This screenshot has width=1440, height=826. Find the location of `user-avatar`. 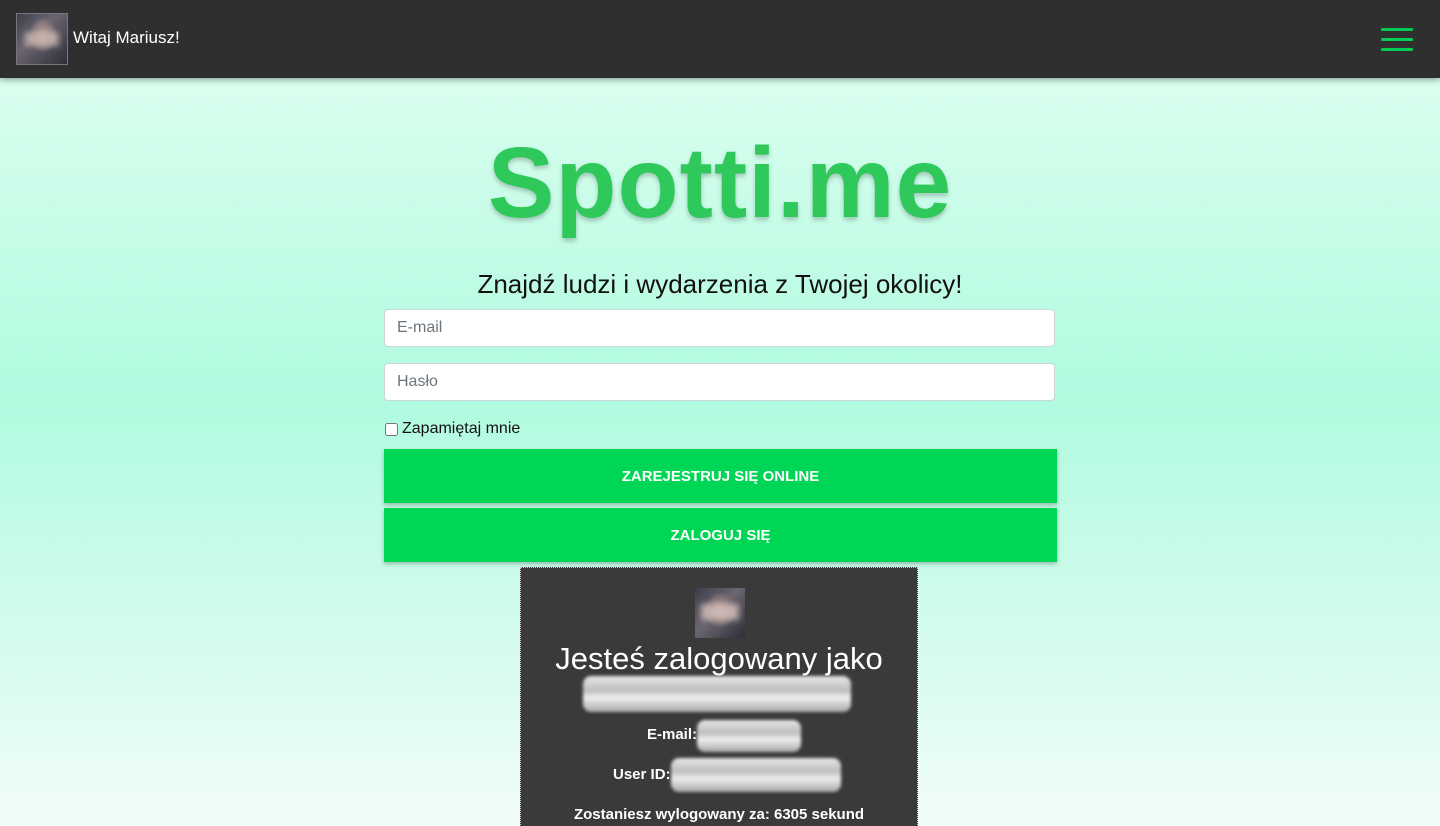

user-avatar is located at coordinates (42, 39).